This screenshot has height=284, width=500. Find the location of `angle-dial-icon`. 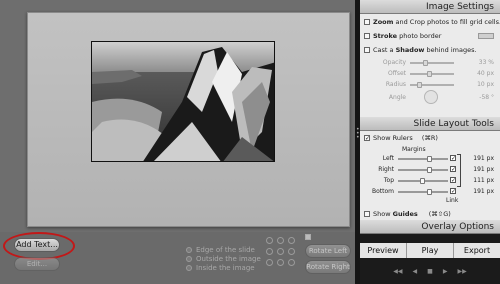

angle-dial-icon is located at coordinates (431, 97).